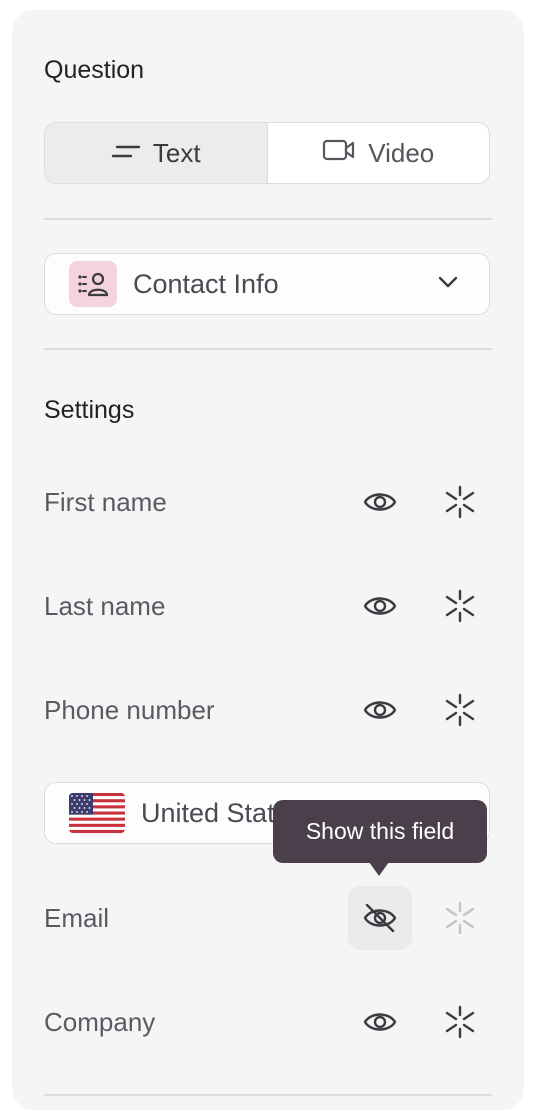 The image size is (540, 1110). I want to click on text-lines-icon, so click(126, 153).